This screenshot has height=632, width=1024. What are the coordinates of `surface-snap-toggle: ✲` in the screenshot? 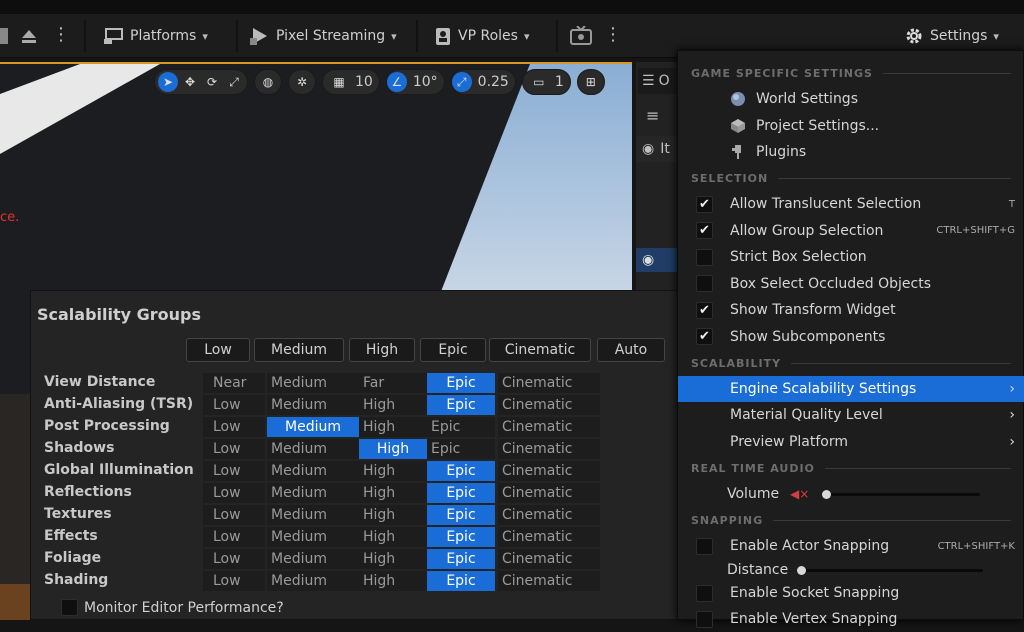 It's located at (302, 82).